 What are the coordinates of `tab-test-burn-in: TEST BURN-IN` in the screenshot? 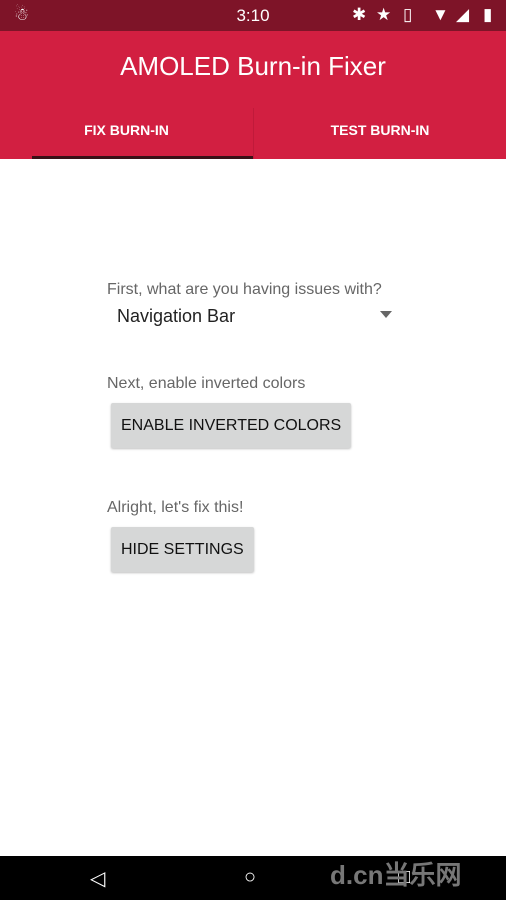 It's located at (379, 133).